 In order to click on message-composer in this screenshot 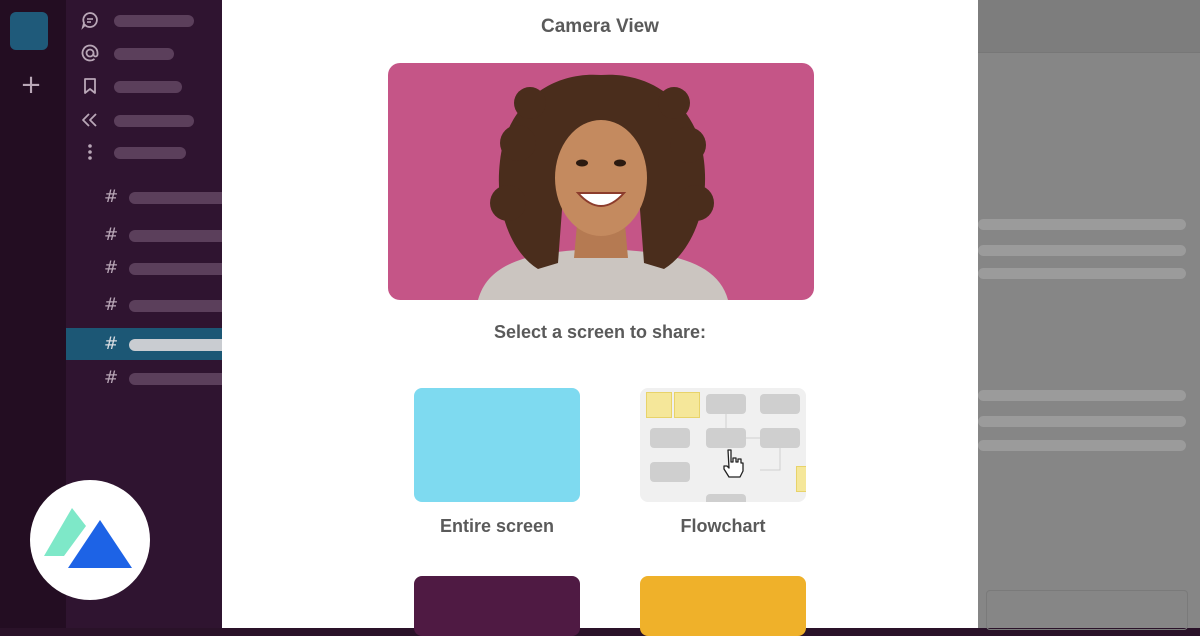, I will do `click(1087, 610)`.